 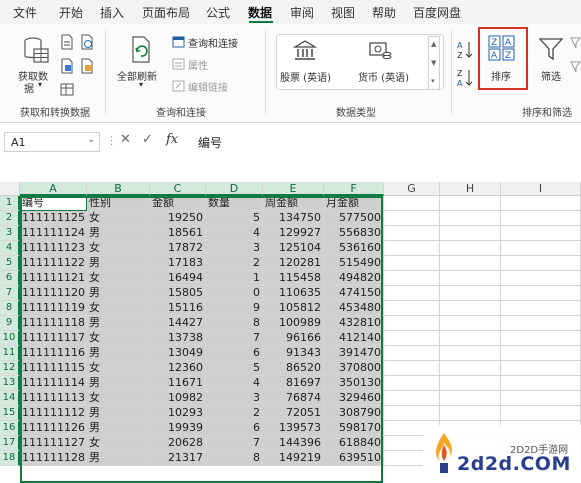 I want to click on table-cell: 91343, so click(x=293, y=353).